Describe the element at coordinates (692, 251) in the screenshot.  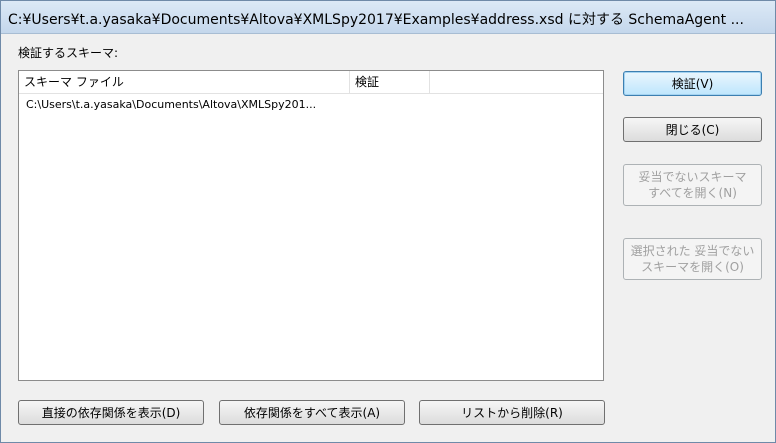
I see `open-selected-invalid-label-1: 選択された 妥当でない` at that location.